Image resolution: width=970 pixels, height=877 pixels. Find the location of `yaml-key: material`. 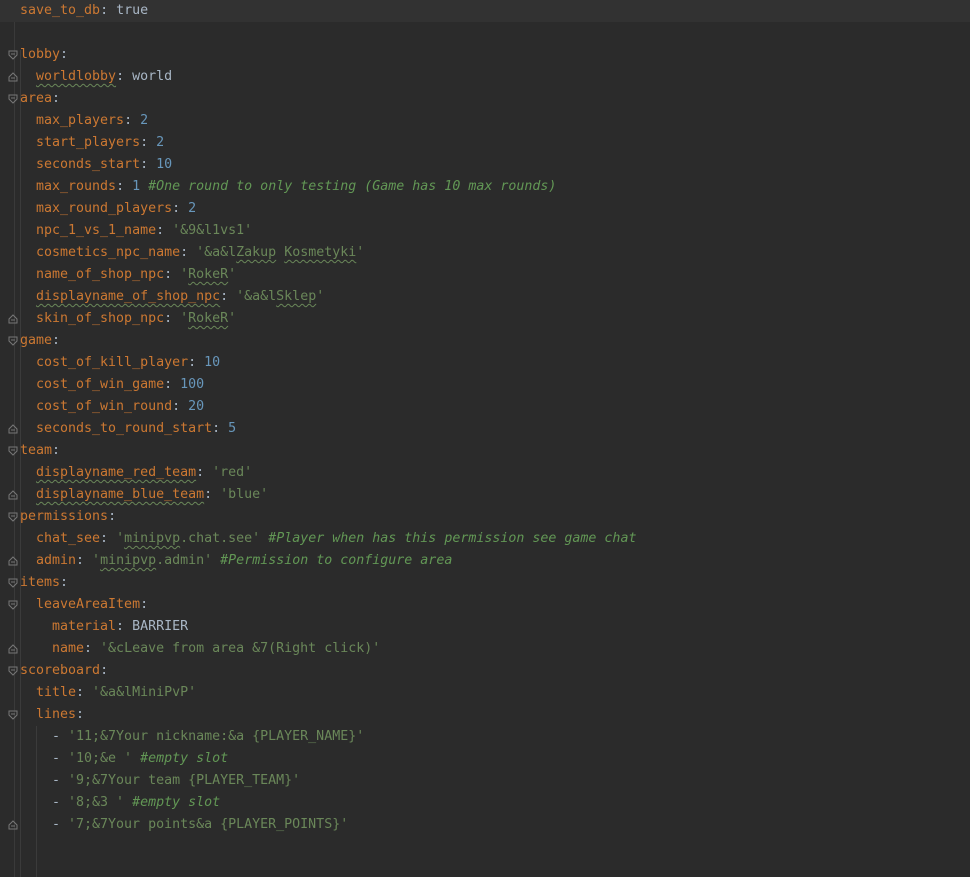

yaml-key: material is located at coordinates (84, 626).